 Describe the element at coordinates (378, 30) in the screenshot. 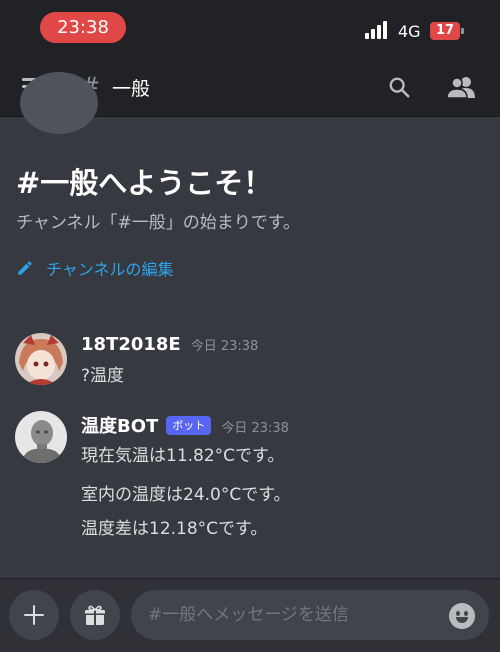

I see `signal-icon` at that location.